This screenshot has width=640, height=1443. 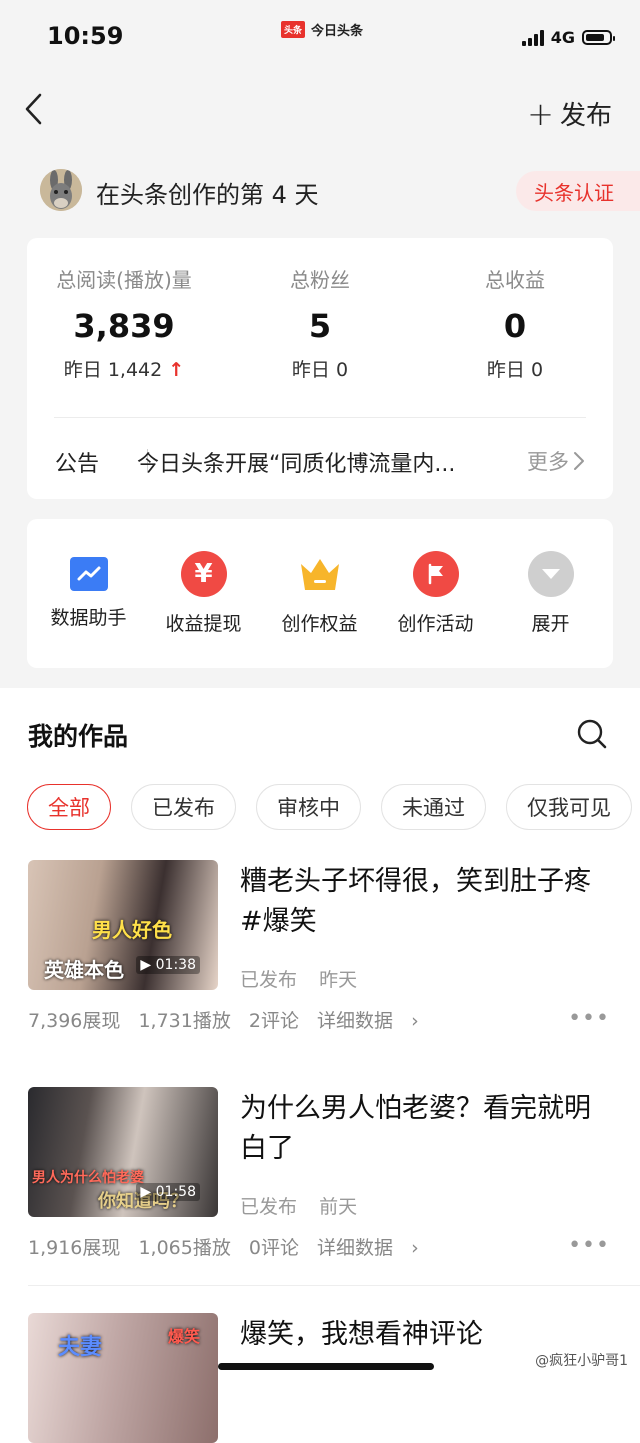 I want to click on filter-rejected: 未通过, so click(x=433, y=807).